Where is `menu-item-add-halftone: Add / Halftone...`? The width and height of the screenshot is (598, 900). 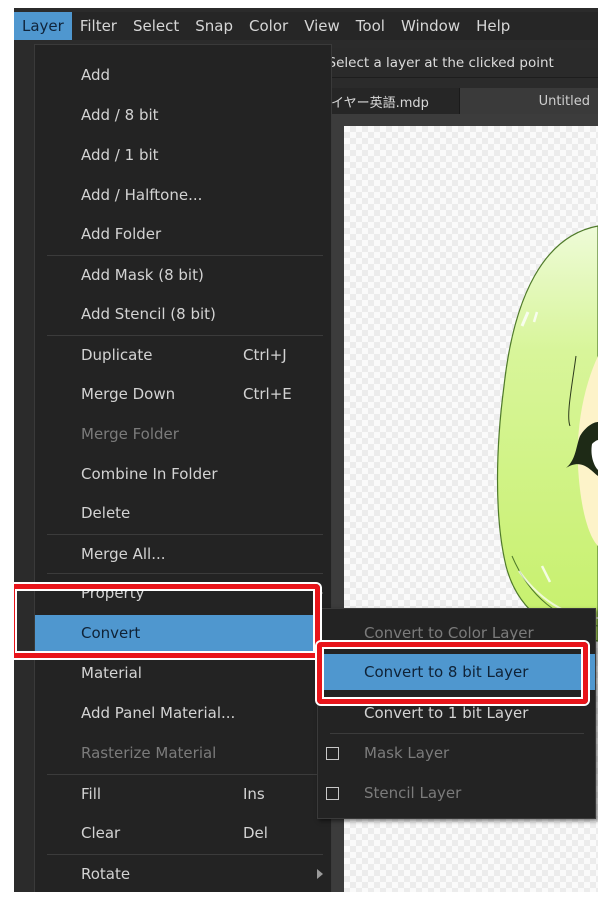
menu-item-add-halftone: Add / Halftone... is located at coordinates (183, 195).